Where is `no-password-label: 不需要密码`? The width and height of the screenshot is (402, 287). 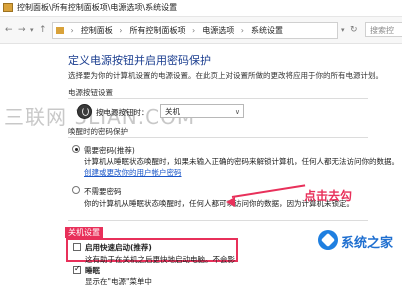
no-password-label: 不需要密码 is located at coordinates (103, 191).